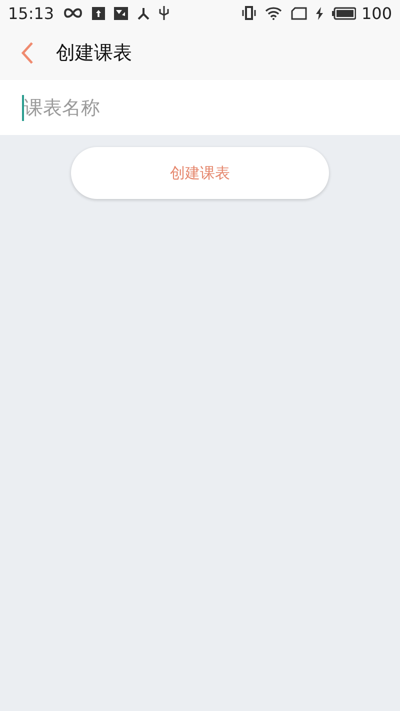 The height and width of the screenshot is (711, 400). I want to click on back-icon, so click(27, 53).